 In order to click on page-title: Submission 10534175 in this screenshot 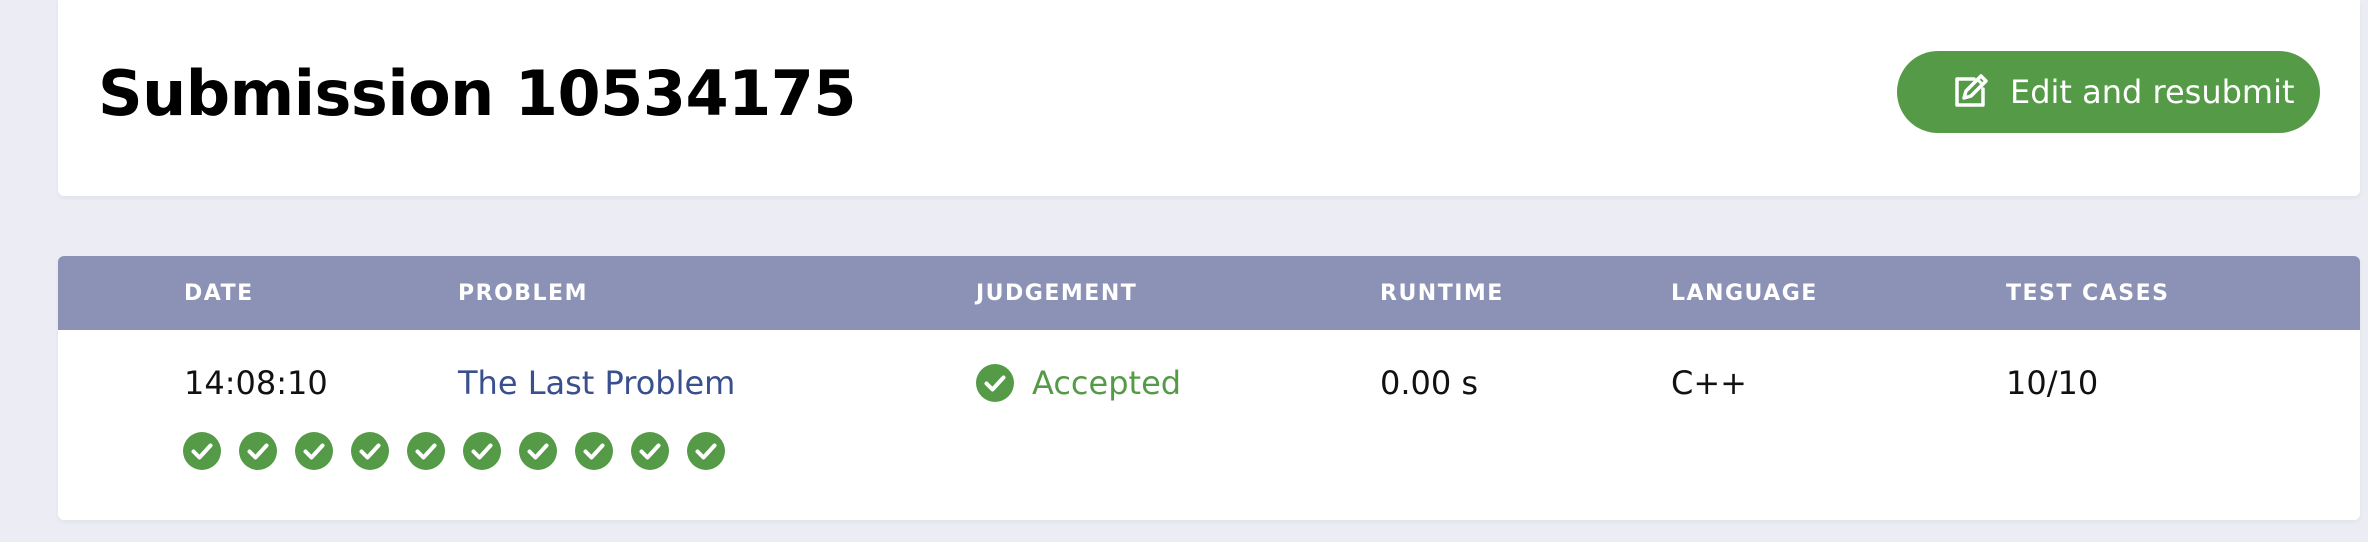, I will do `click(477, 93)`.